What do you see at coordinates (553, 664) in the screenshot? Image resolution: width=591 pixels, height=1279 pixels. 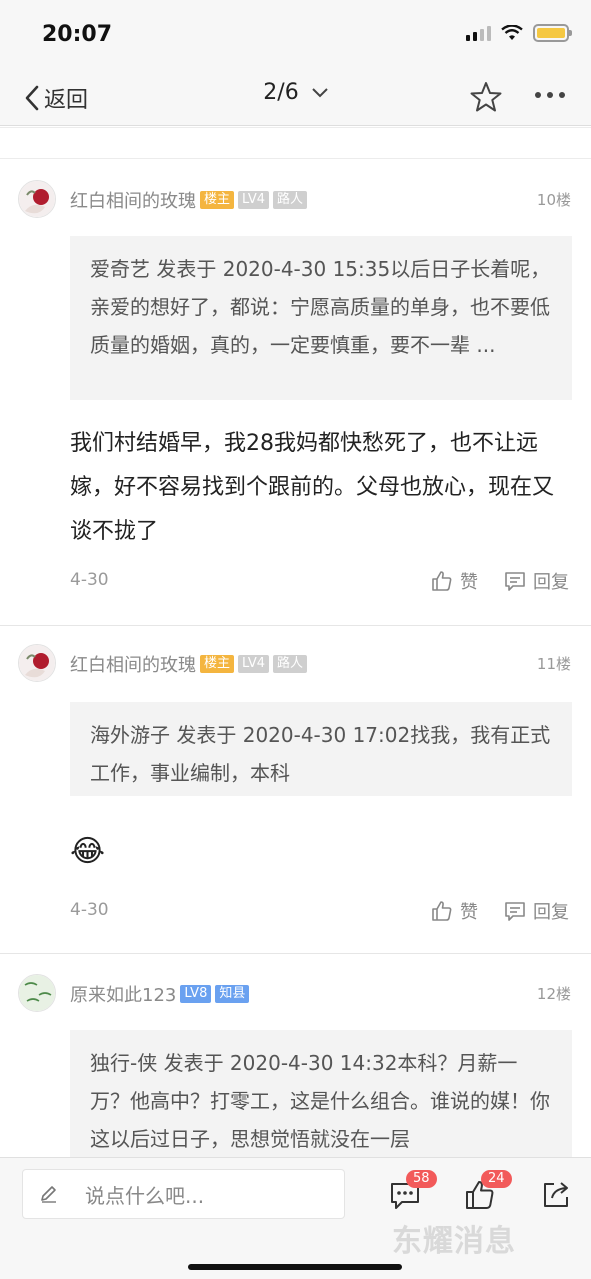 I see `floor-number: 11楼` at bounding box center [553, 664].